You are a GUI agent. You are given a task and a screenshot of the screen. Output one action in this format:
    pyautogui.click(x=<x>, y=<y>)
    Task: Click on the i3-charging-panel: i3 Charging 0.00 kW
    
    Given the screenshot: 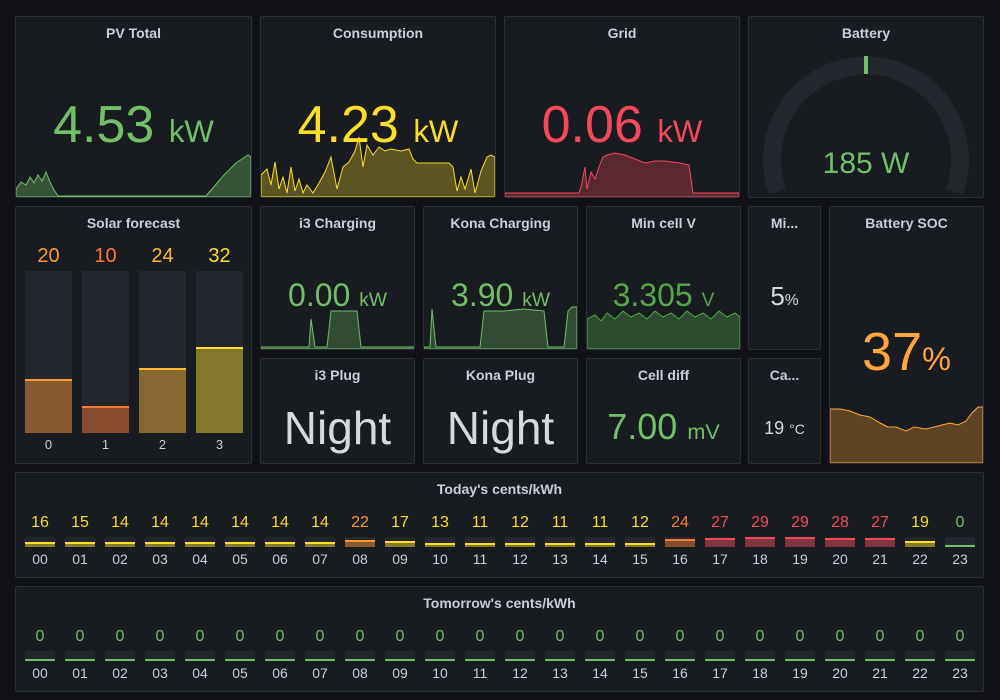 What is the action you would take?
    pyautogui.click(x=337, y=278)
    